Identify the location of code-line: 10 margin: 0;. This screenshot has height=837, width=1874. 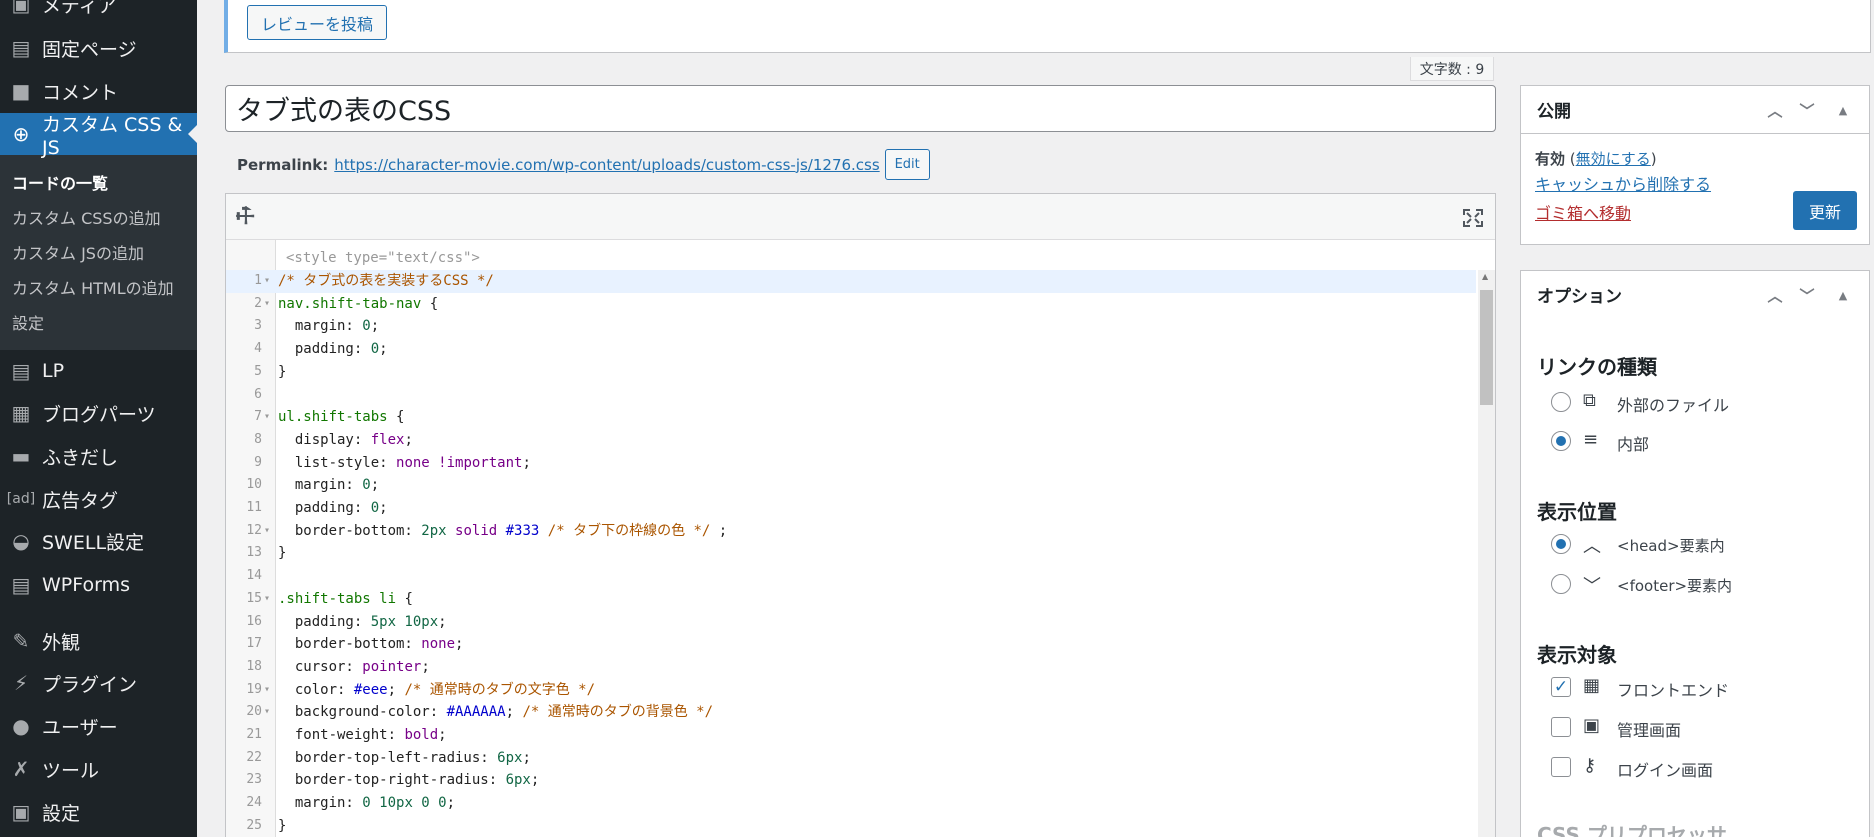
(851, 485).